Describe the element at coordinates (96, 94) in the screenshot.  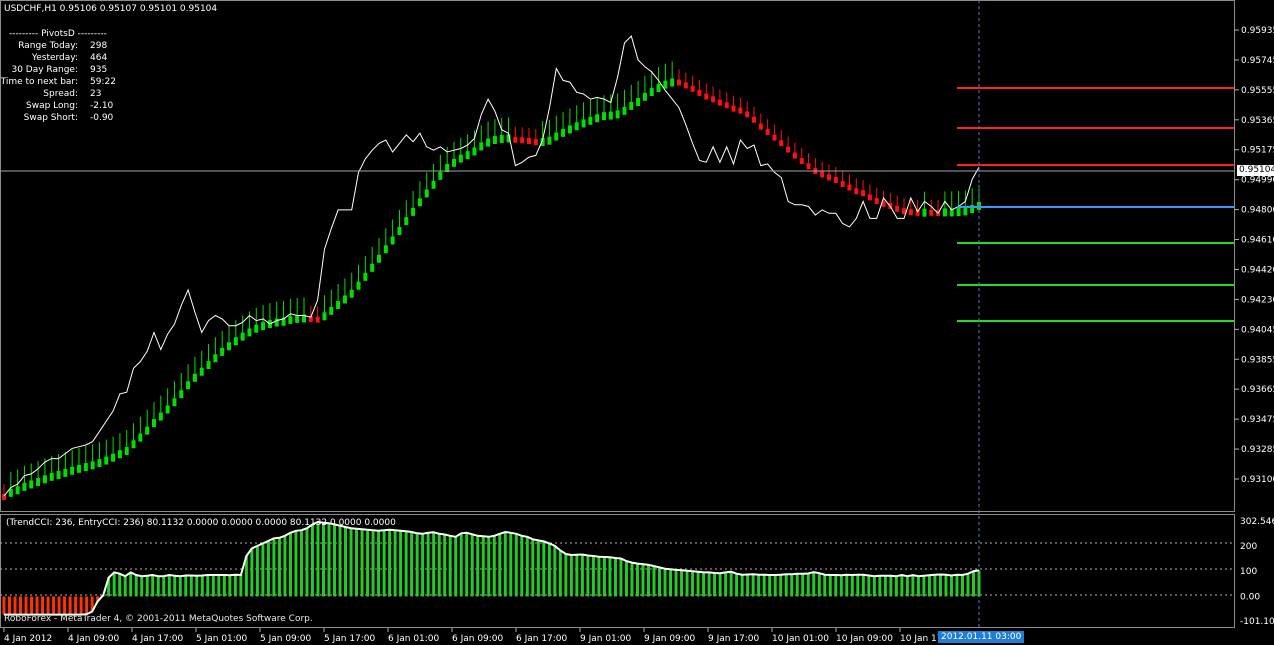
I see `pivots-row-value: 23` at that location.